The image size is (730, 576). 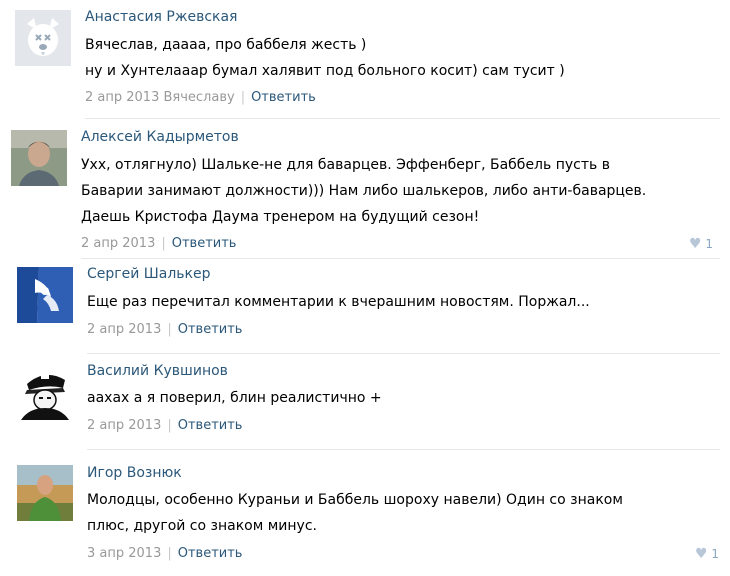 What do you see at coordinates (134, 473) in the screenshot?
I see `comment-author: Игор Вознюк` at bounding box center [134, 473].